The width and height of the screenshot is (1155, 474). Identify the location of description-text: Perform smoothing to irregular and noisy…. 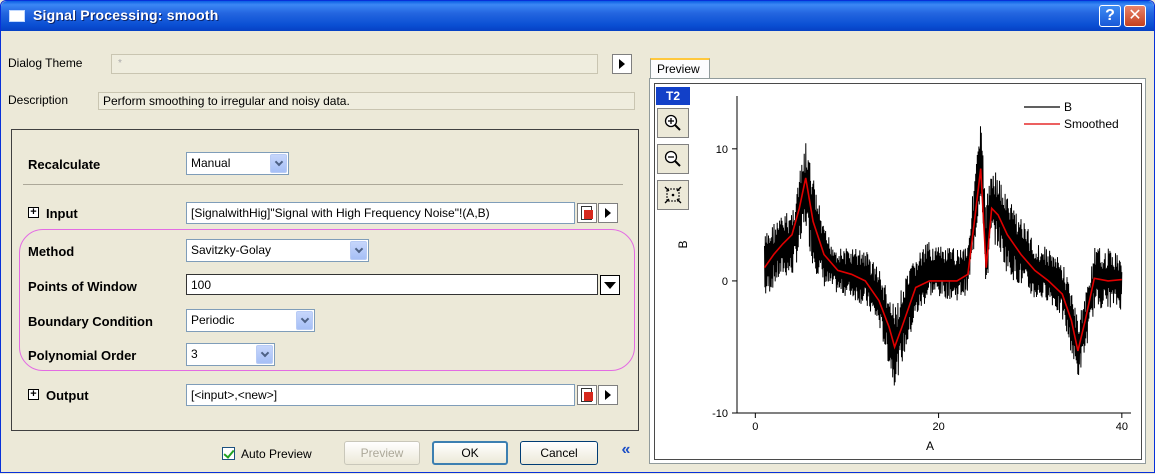
(366, 101).